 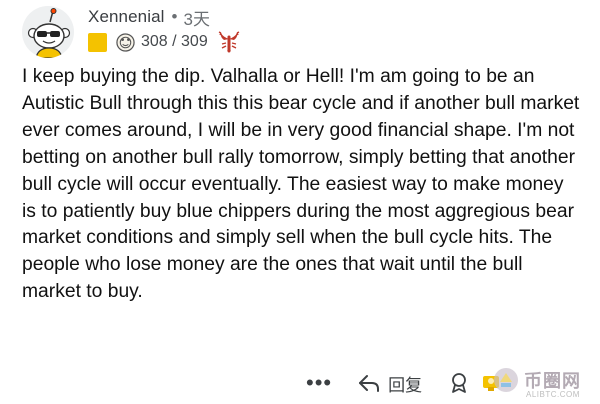 I want to click on reply-label: 回复, so click(x=405, y=385).